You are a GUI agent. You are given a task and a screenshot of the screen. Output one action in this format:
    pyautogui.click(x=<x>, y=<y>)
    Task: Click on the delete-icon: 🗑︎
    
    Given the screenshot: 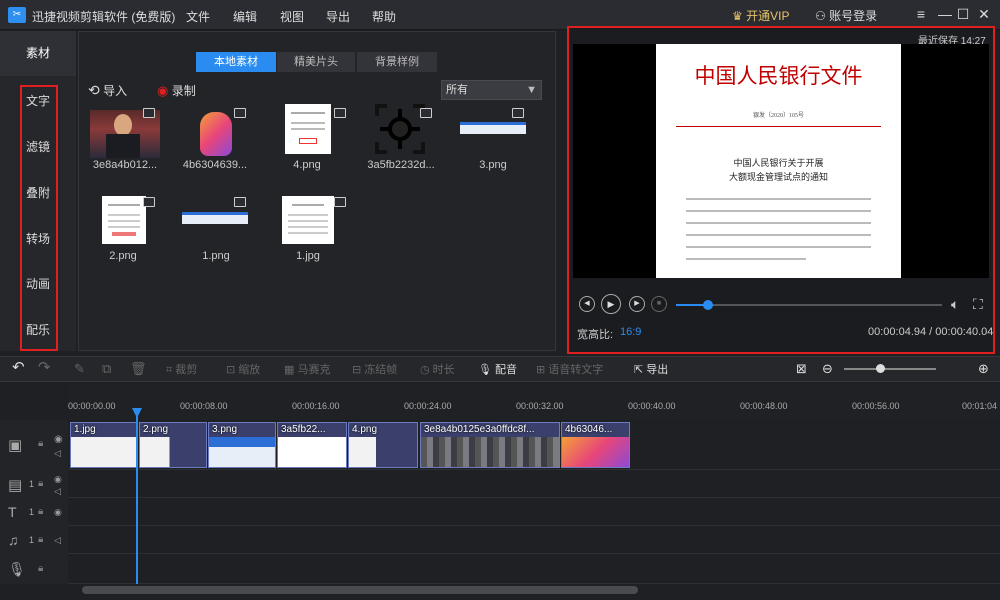 What is the action you would take?
    pyautogui.click(x=138, y=369)
    